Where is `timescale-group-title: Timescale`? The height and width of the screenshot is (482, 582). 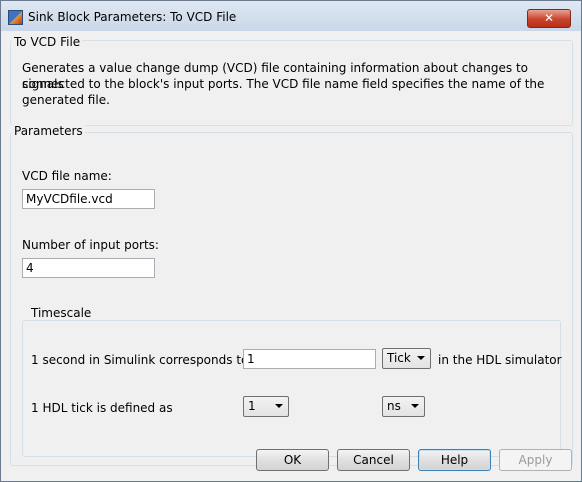
timescale-group-title: Timescale is located at coordinates (61, 313).